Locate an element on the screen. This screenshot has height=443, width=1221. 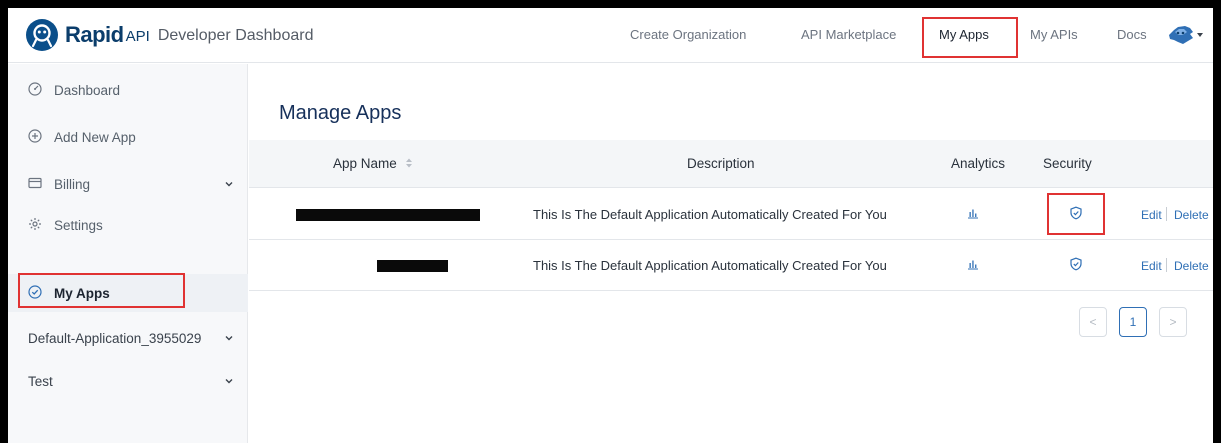
pagination-page-1: 1 is located at coordinates (1133, 322).